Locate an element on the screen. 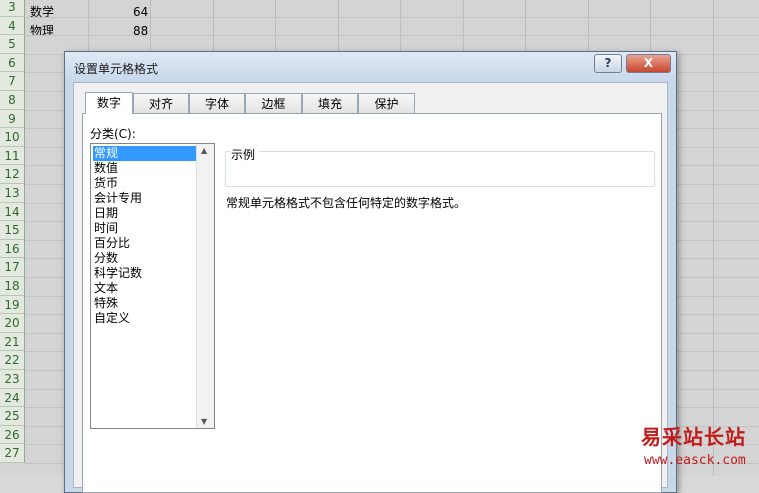  category-item-date: 日期 is located at coordinates (145, 213).